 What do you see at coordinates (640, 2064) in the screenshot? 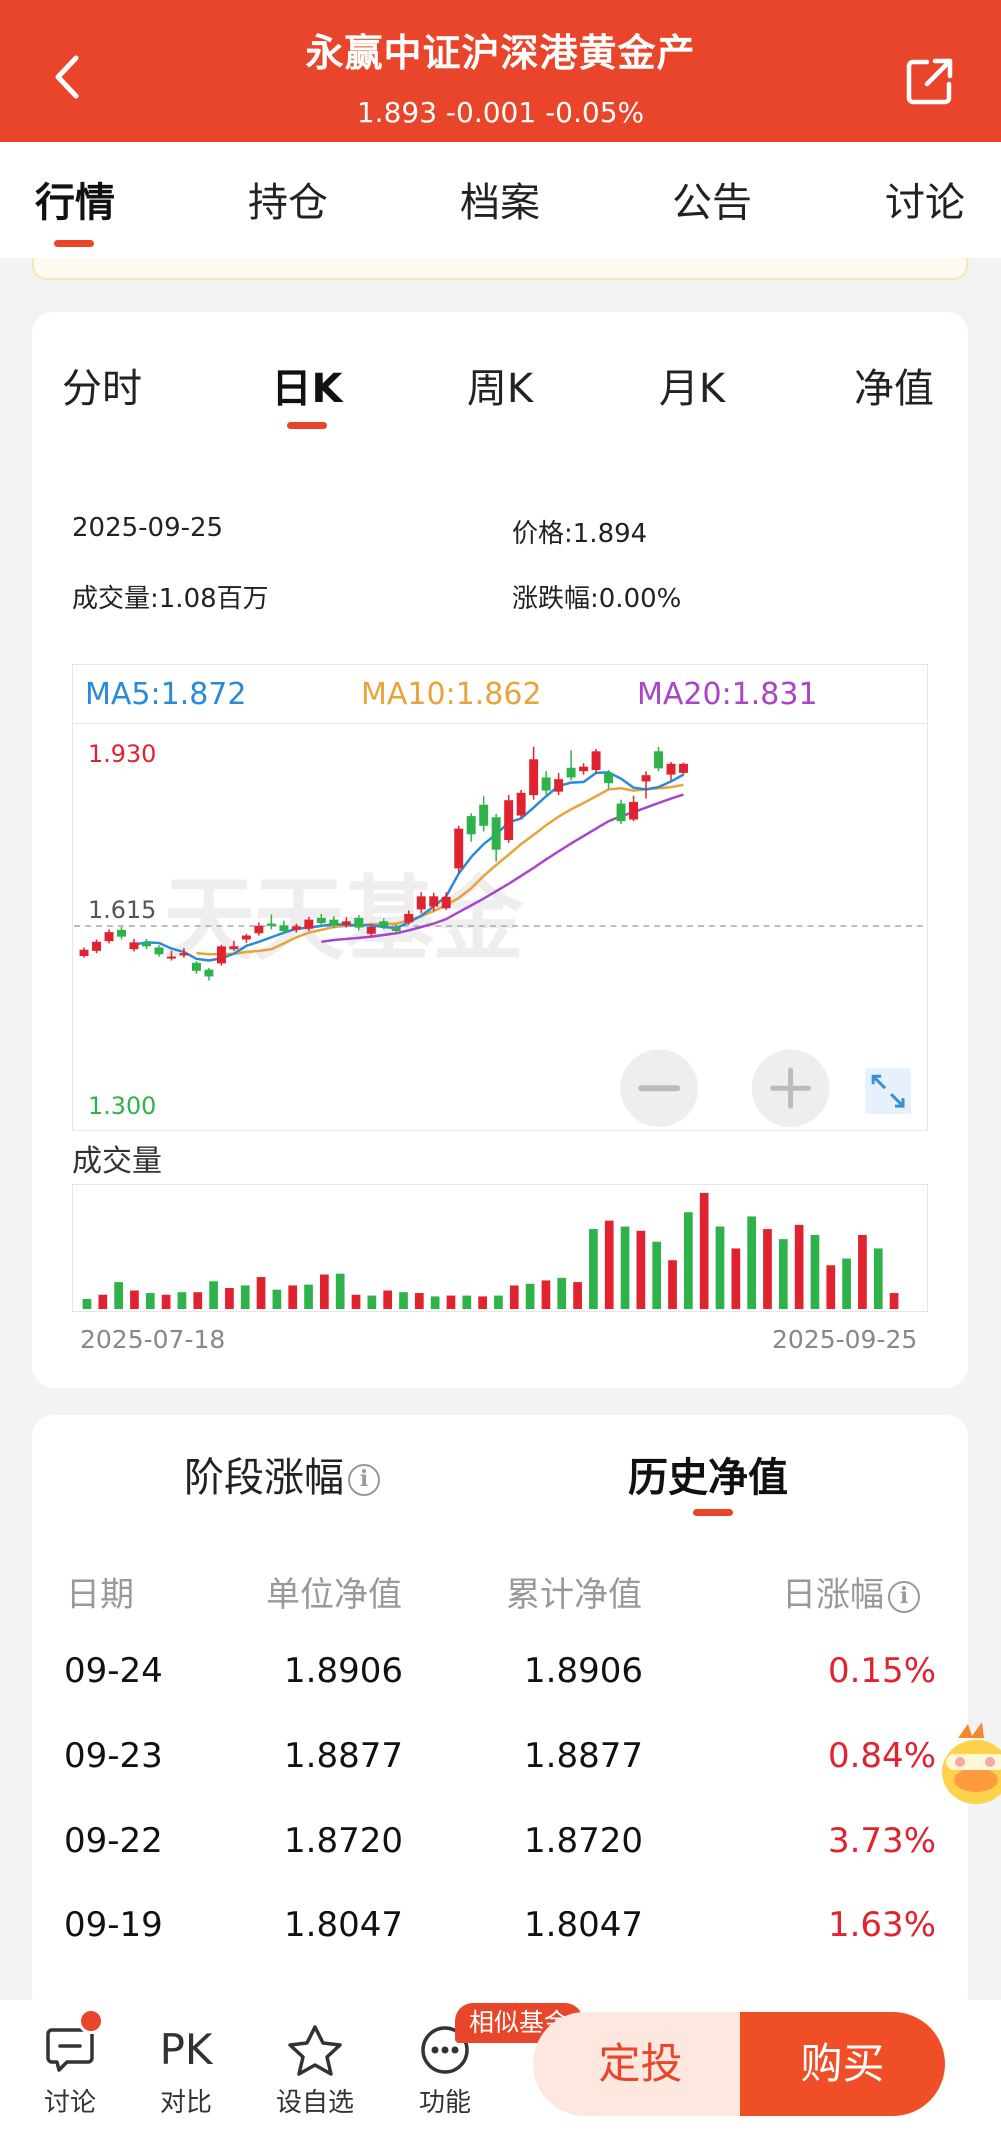
I see `auto-invest-button: 定投` at bounding box center [640, 2064].